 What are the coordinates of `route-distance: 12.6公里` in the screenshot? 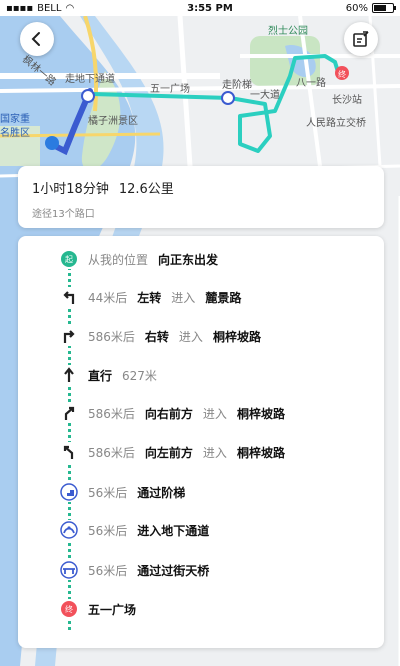 It's located at (146, 189).